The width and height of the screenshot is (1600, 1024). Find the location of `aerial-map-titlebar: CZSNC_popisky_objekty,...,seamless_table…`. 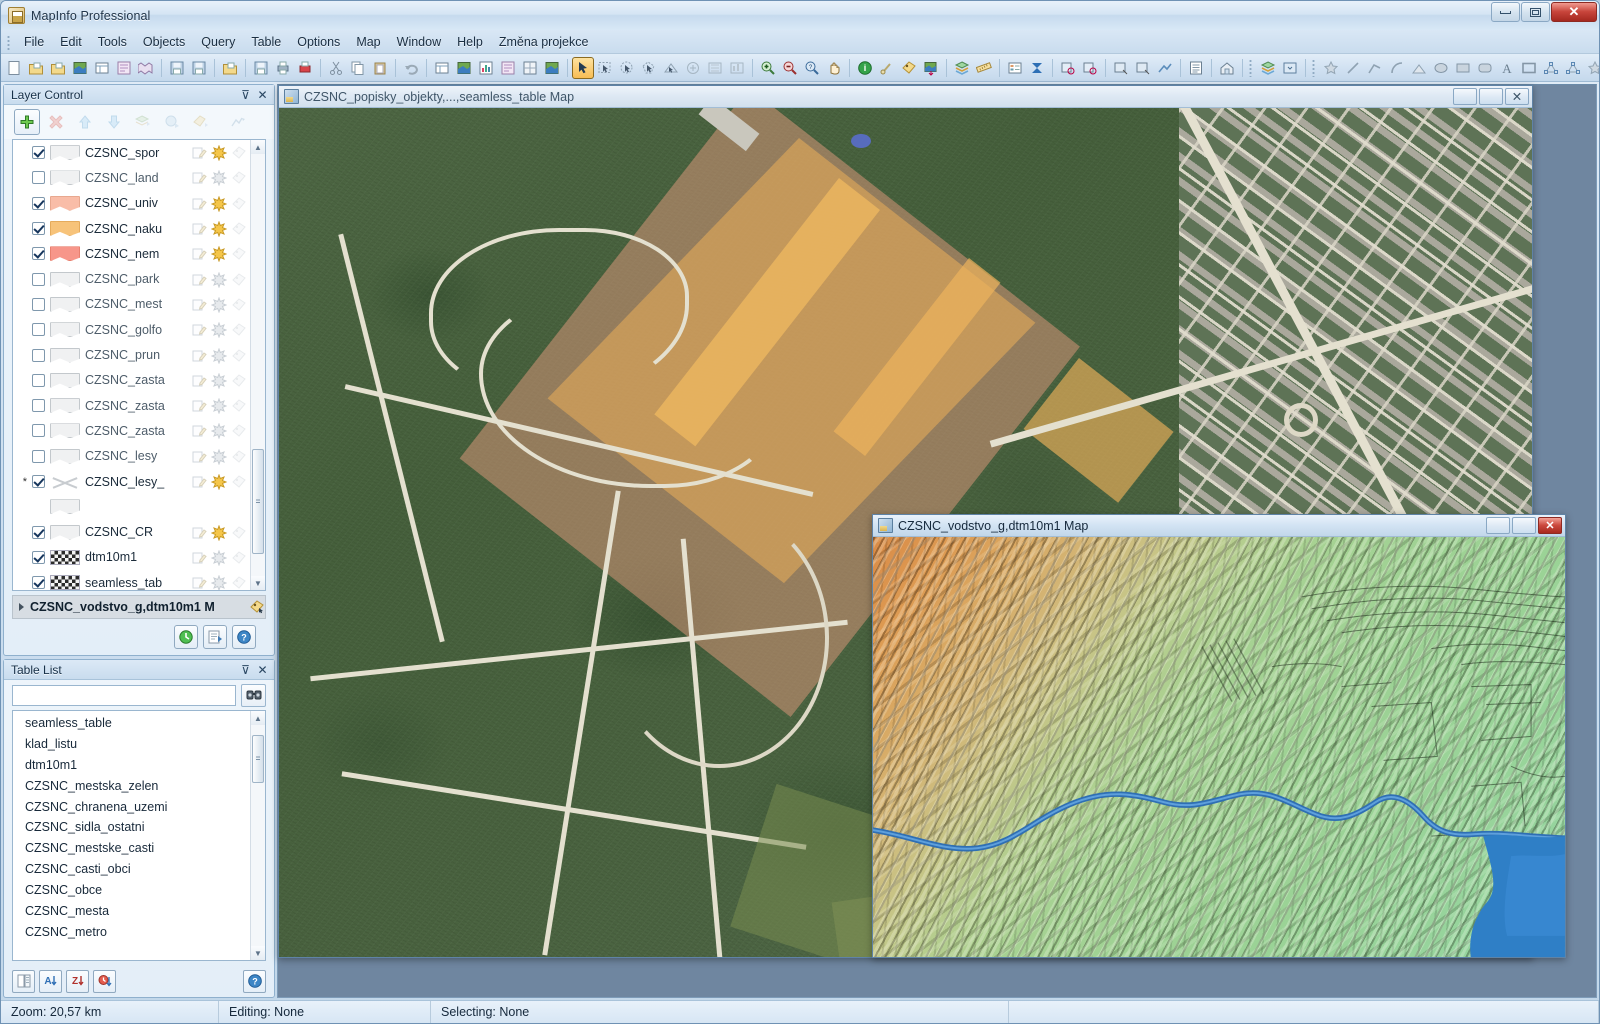

aerial-map-titlebar: CZSNC_popisky_objekty,...,seamless_table… is located at coordinates (905, 97).